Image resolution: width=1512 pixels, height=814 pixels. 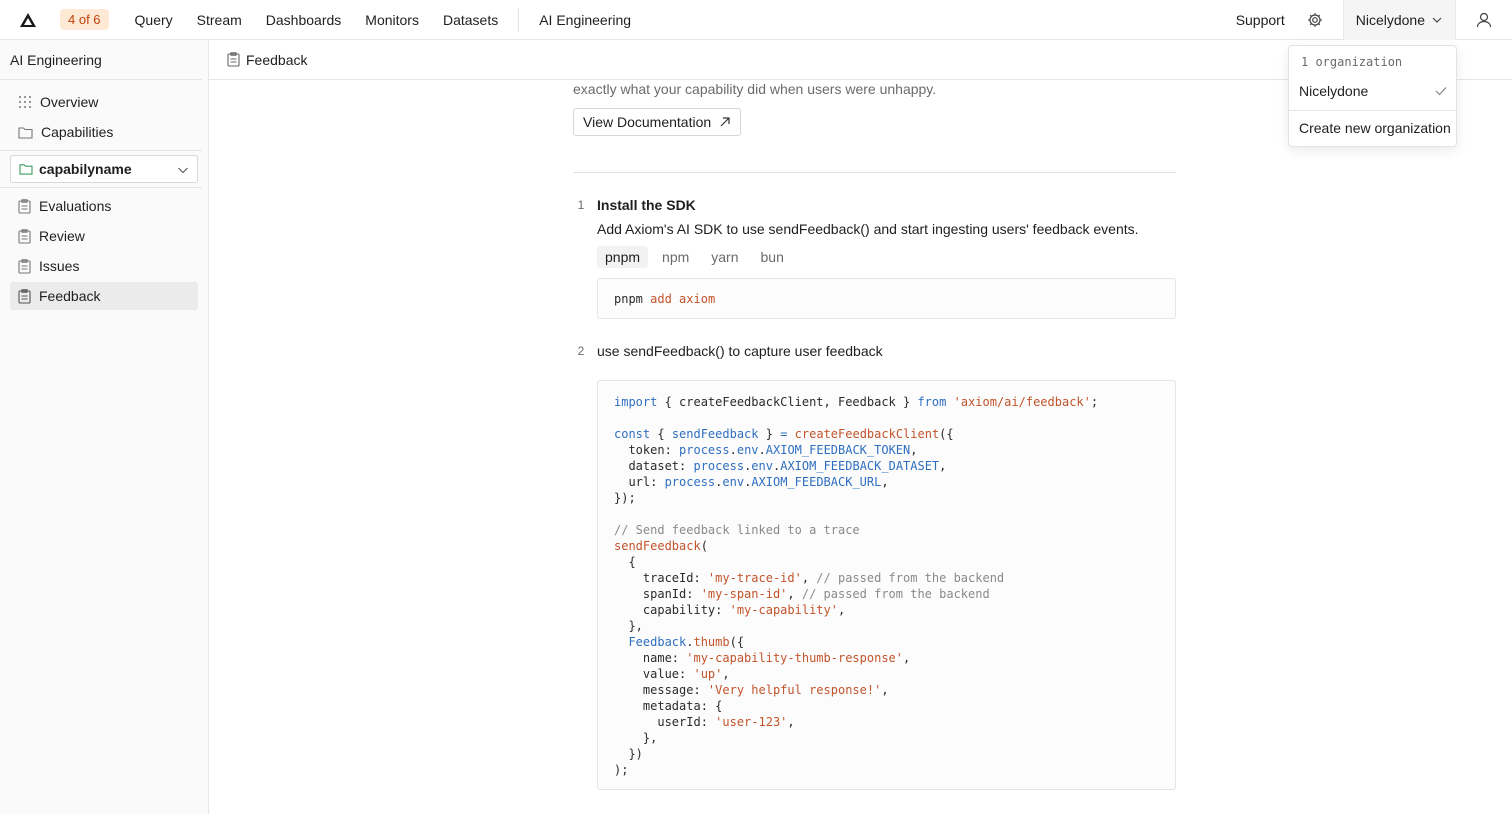 What do you see at coordinates (104, 236) in the screenshot?
I see `sidebar-item-review: Review` at bounding box center [104, 236].